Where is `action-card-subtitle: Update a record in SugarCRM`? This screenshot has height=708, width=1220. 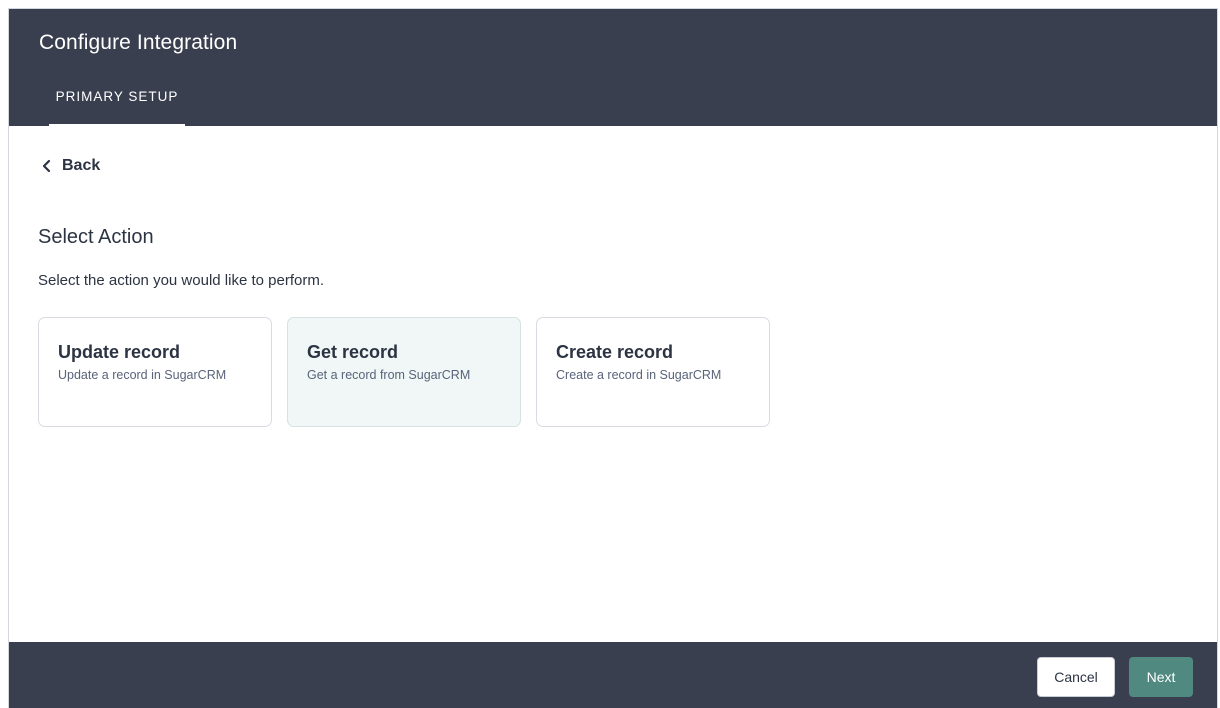
action-card-subtitle: Update a record in SugarCRM is located at coordinates (142, 375).